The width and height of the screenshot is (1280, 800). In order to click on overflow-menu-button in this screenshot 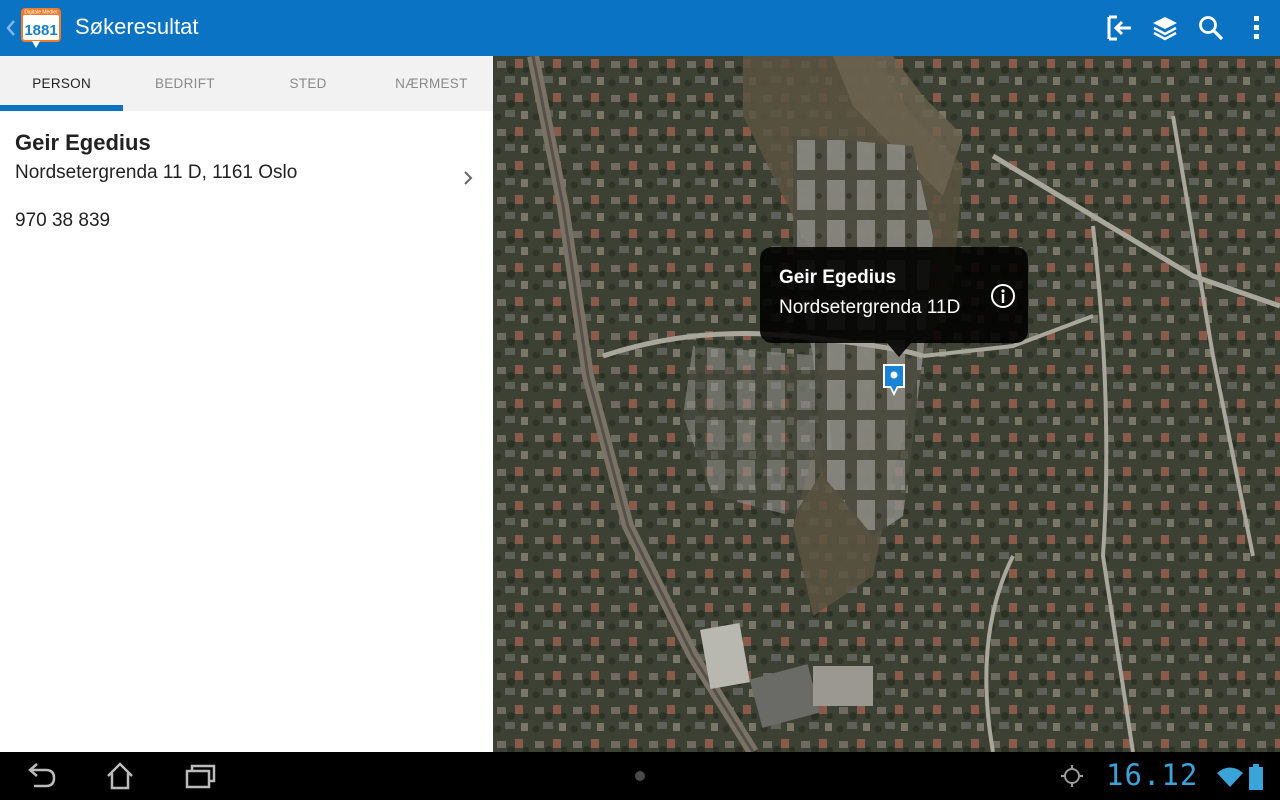, I will do `click(1257, 28)`.